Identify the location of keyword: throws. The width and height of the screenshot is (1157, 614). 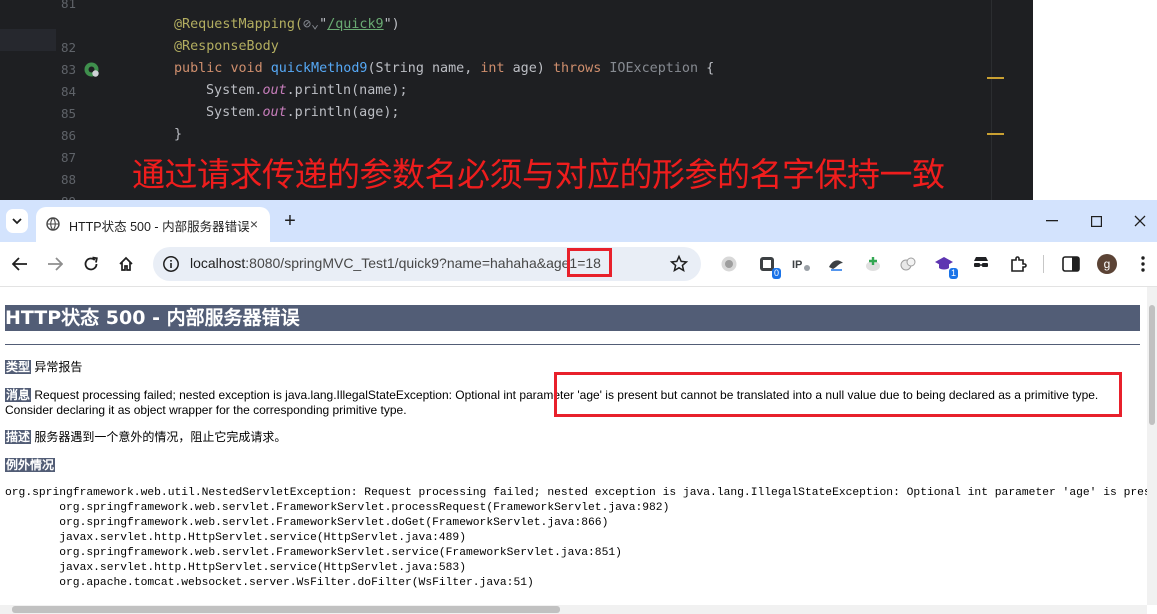
(577, 68).